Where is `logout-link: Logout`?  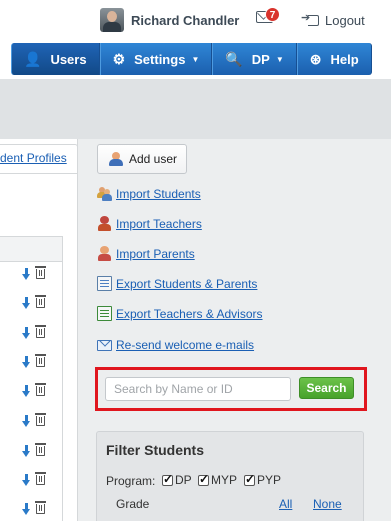 logout-link: Logout is located at coordinates (333, 19).